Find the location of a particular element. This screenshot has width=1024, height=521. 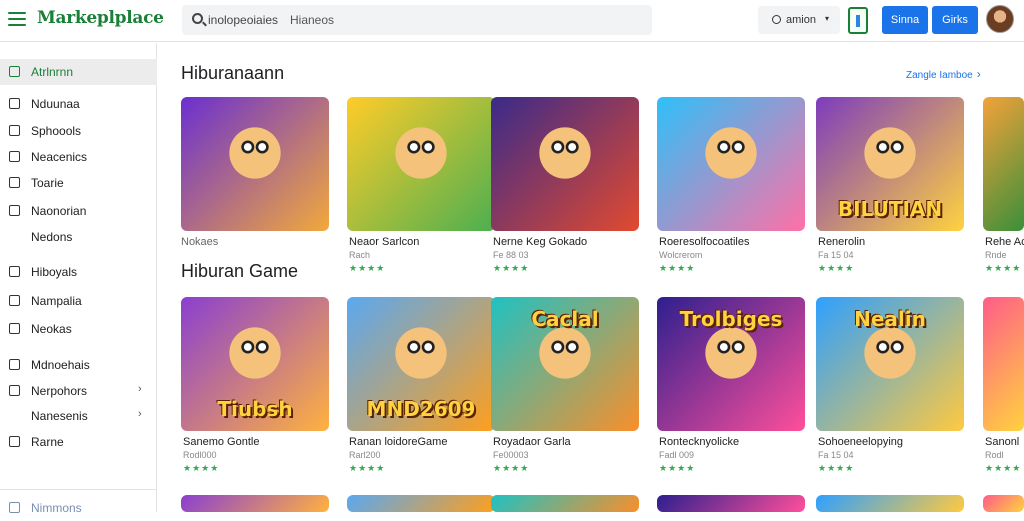

game-card: Rehe Ac Rnde ★★★★ is located at coordinates (1003, 185).